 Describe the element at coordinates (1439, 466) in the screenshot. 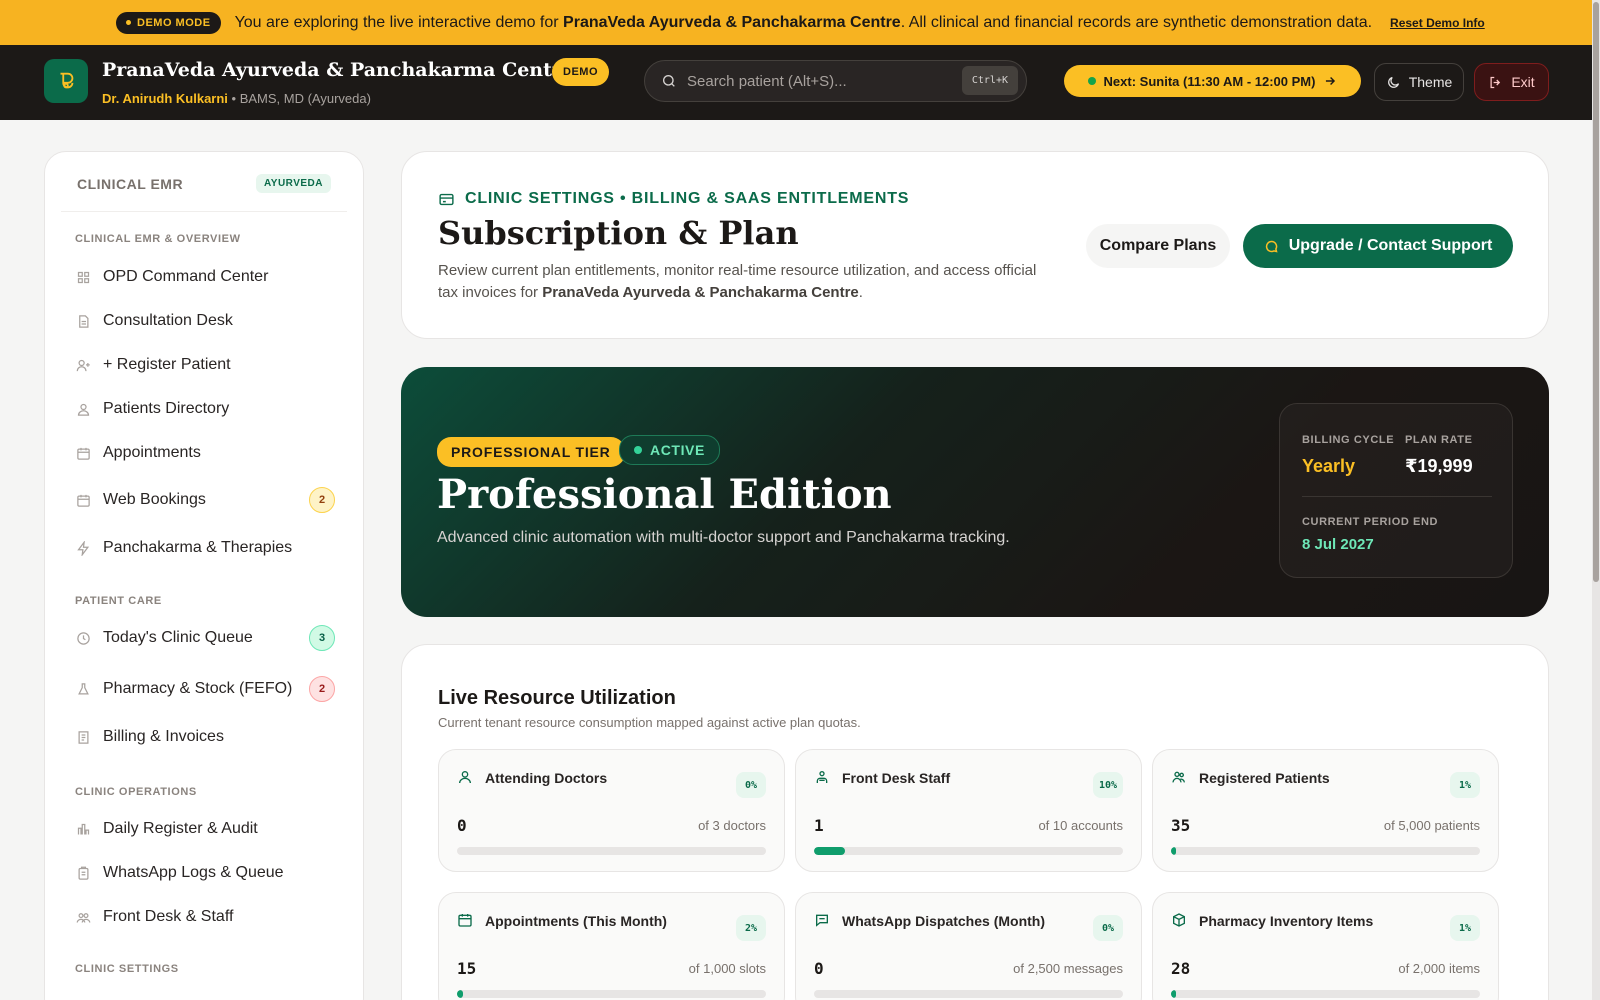

I see `plan-rate-value: ₹19,999` at that location.